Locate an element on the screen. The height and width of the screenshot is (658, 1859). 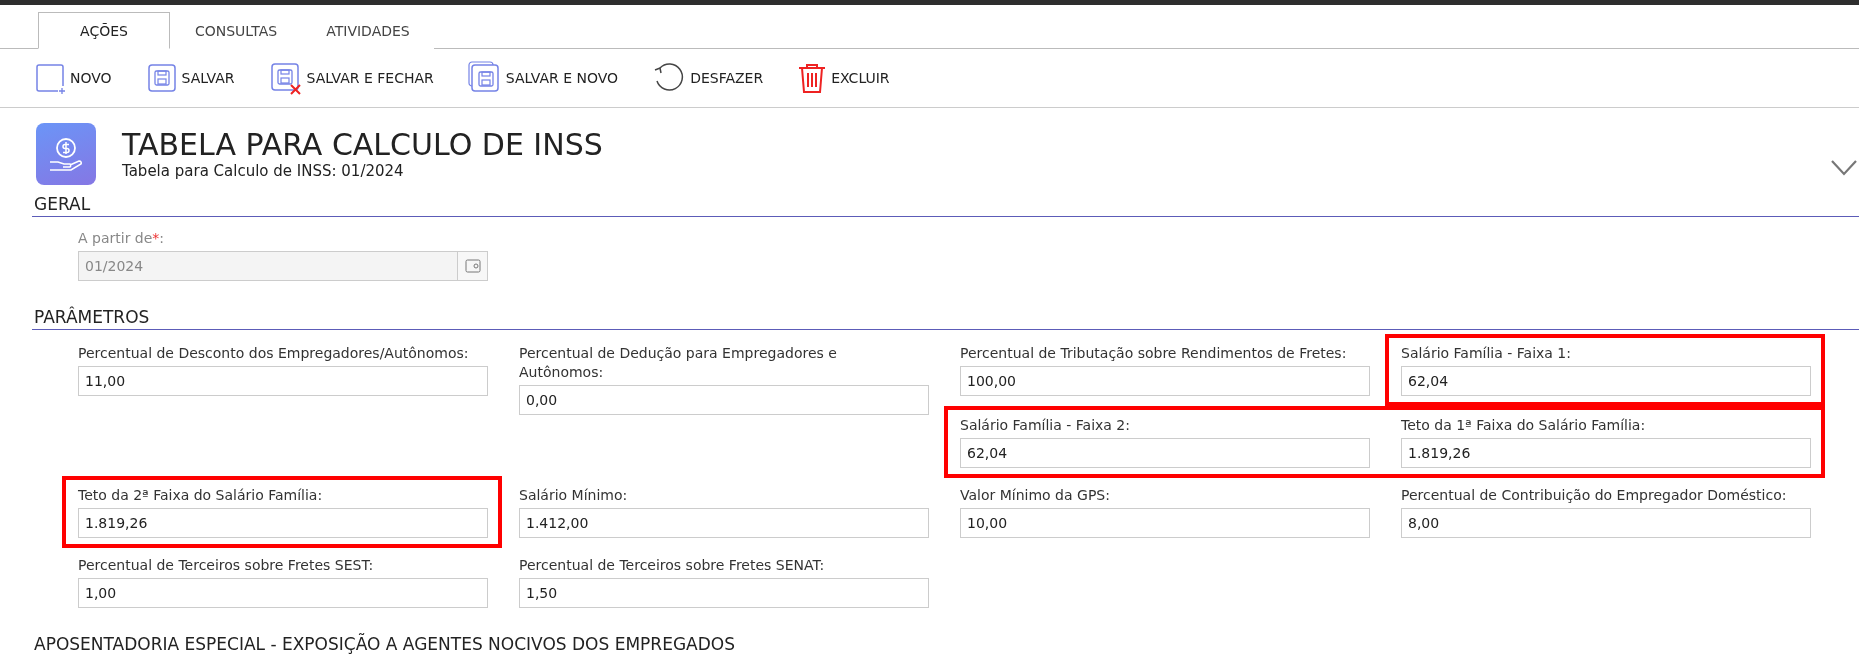
chevron-down-icon is located at coordinates (1844, 168).